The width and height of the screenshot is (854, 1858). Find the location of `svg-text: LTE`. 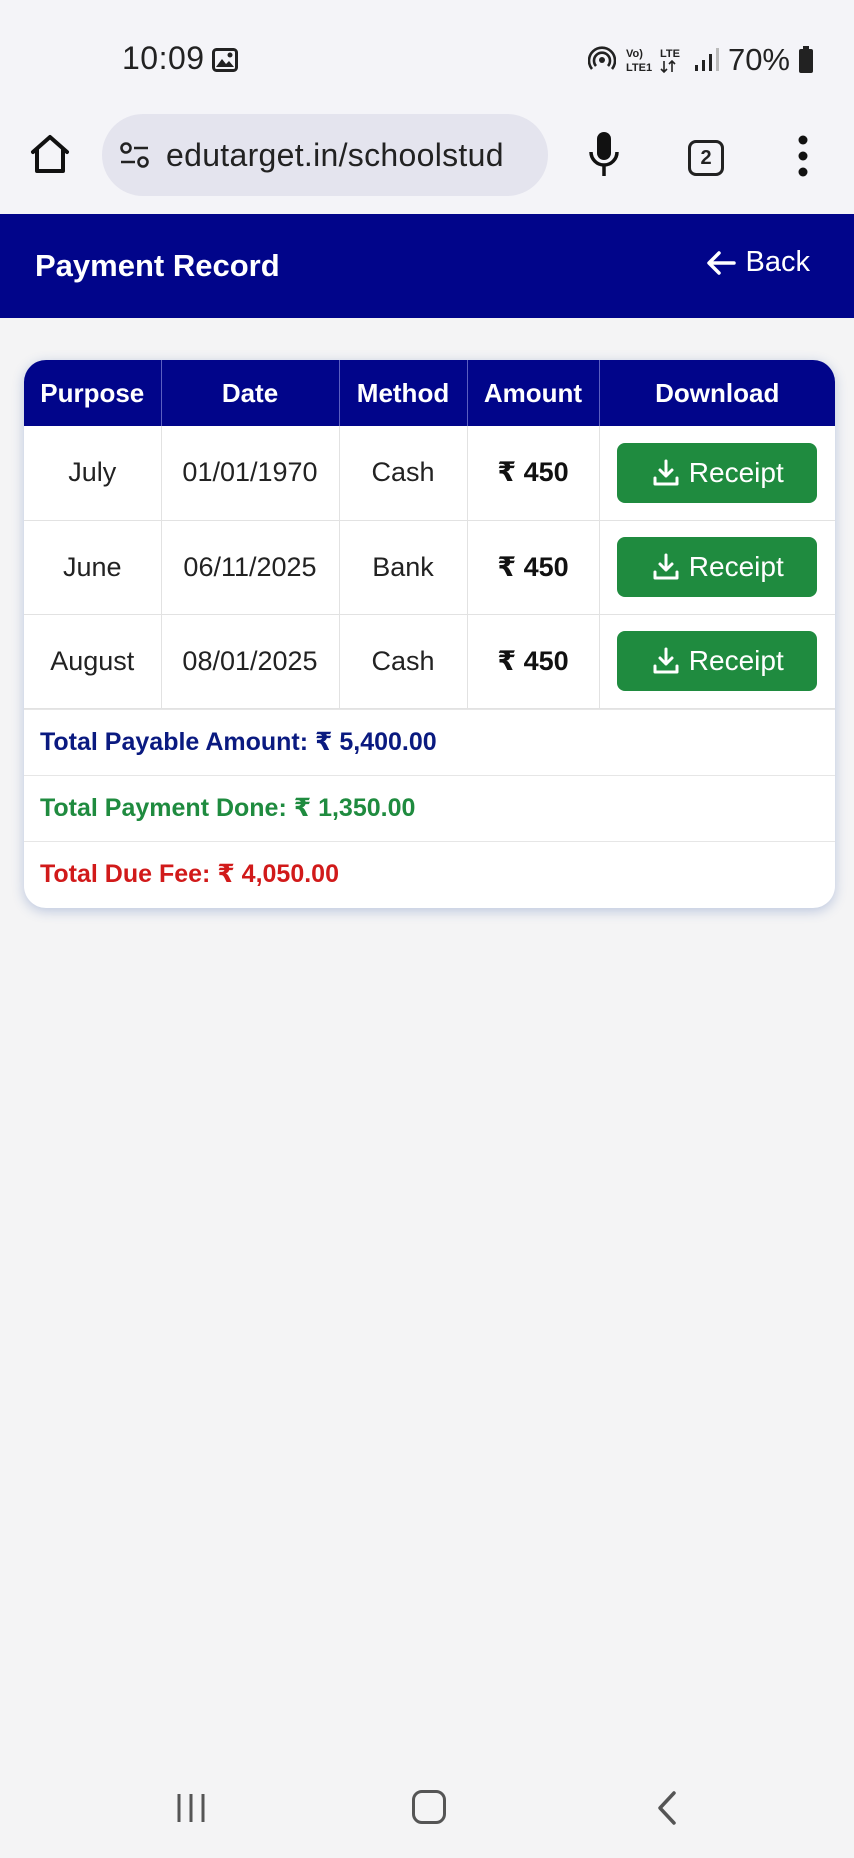

svg-text: LTE is located at coordinates (670, 54).